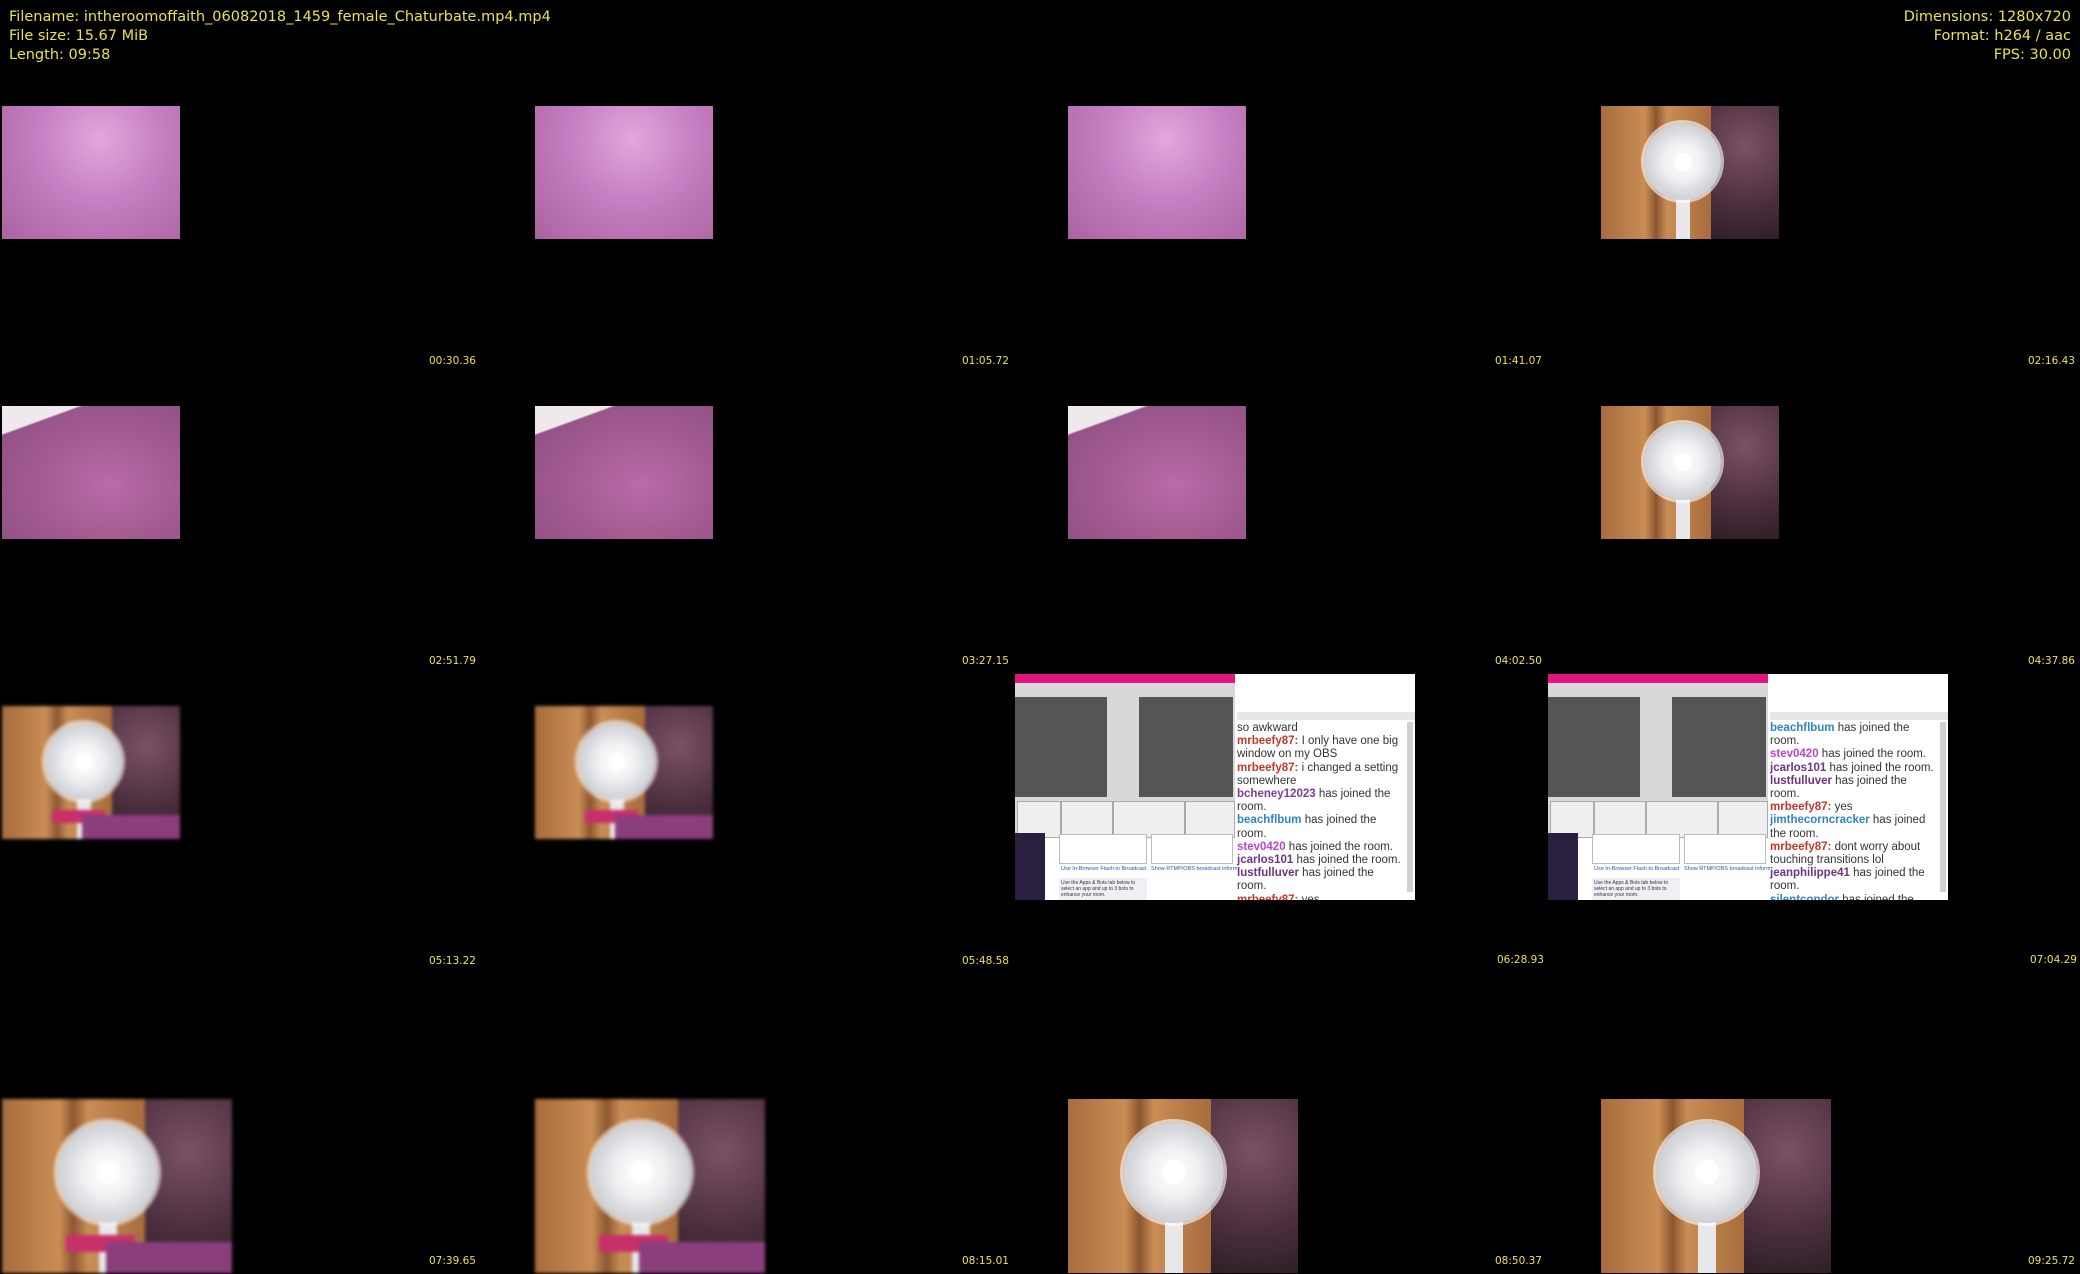 Image resolution: width=2080 pixels, height=1274 pixels. I want to click on obs-controls-panel, so click(1743, 819).